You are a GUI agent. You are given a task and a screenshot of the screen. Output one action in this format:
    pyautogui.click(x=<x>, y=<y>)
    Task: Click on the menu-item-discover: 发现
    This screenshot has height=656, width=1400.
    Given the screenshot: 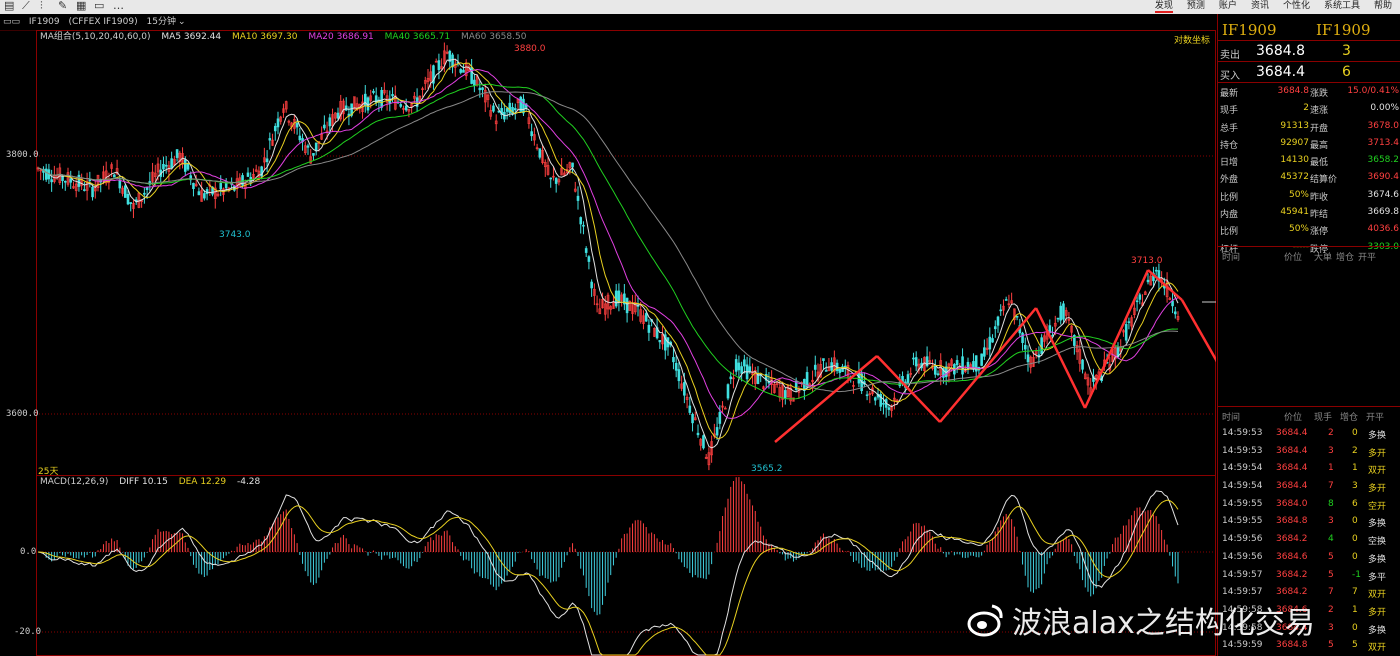 What is the action you would take?
    pyautogui.click(x=1163, y=7)
    